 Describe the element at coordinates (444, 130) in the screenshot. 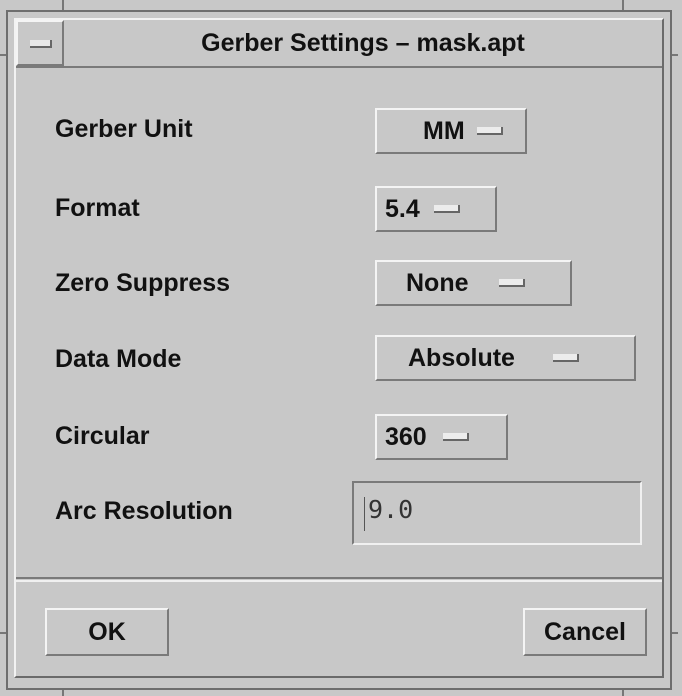

I see `gerber-unit-value: MM` at that location.